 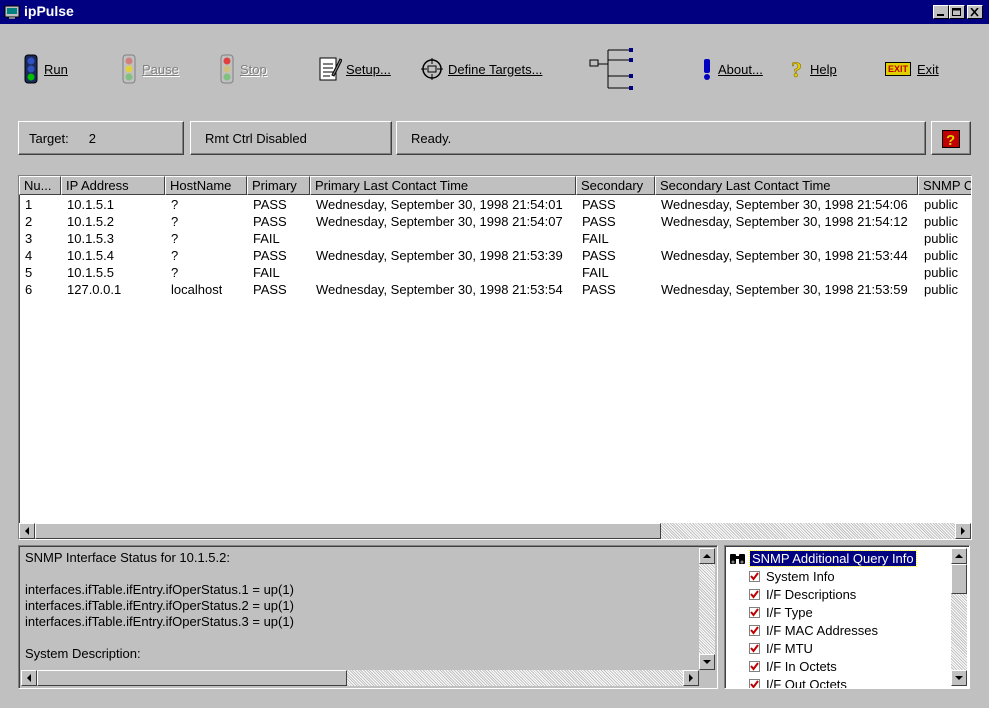 I want to click on arrow-up-icon, so click(x=707, y=556).